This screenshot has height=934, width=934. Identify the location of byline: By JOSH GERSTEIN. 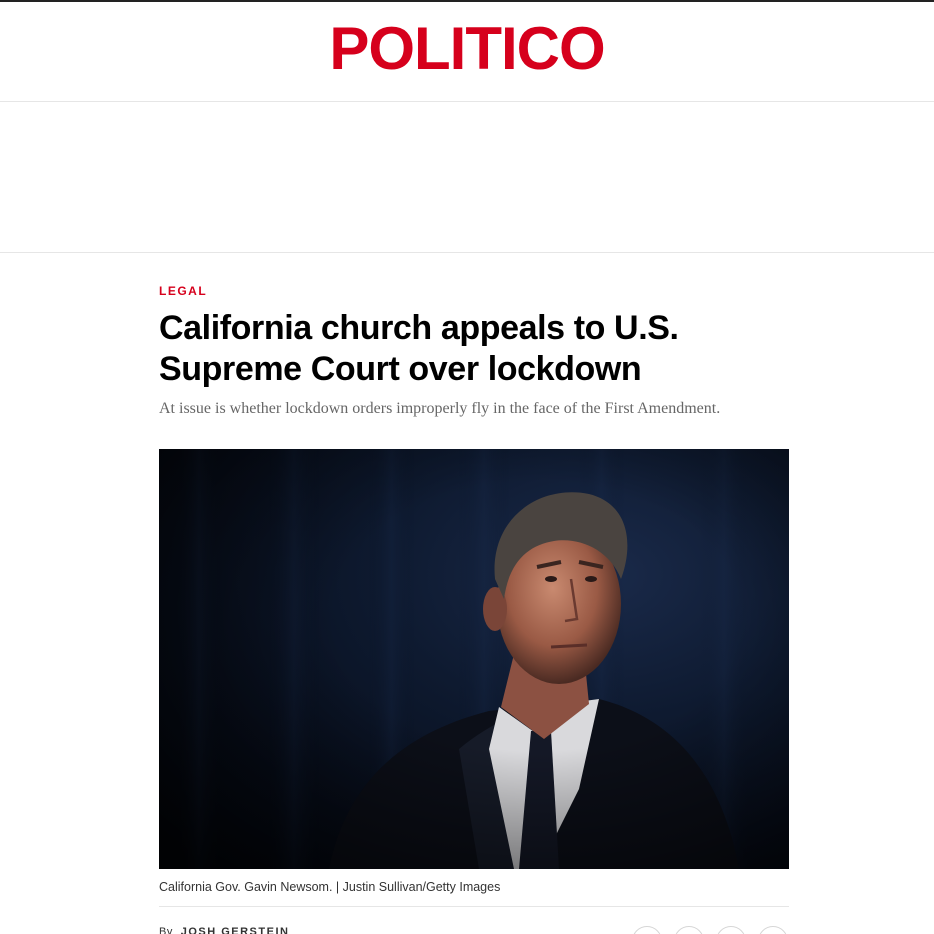
(224, 930).